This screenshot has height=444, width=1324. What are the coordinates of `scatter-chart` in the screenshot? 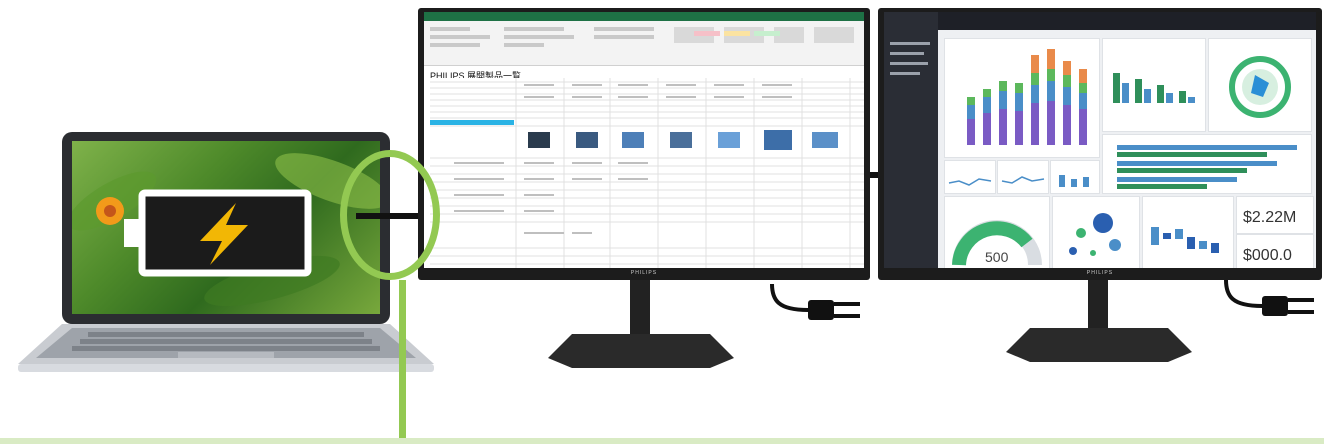 It's located at (1095, 234).